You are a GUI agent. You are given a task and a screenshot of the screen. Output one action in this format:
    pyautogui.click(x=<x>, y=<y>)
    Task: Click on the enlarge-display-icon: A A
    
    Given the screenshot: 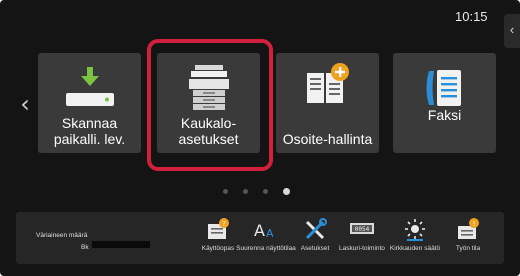 What is the action you would take?
    pyautogui.click(x=264, y=230)
    